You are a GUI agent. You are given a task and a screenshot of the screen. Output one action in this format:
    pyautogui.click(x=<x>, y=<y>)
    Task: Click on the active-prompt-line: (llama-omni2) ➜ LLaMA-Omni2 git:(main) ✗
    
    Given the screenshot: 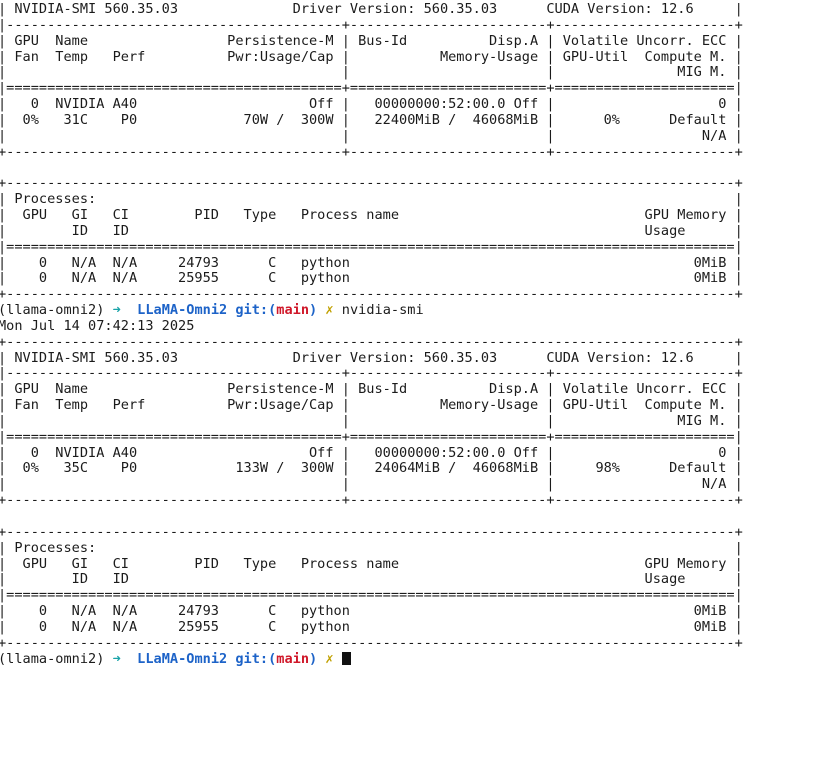 What is the action you would take?
    pyautogui.click(x=414, y=659)
    